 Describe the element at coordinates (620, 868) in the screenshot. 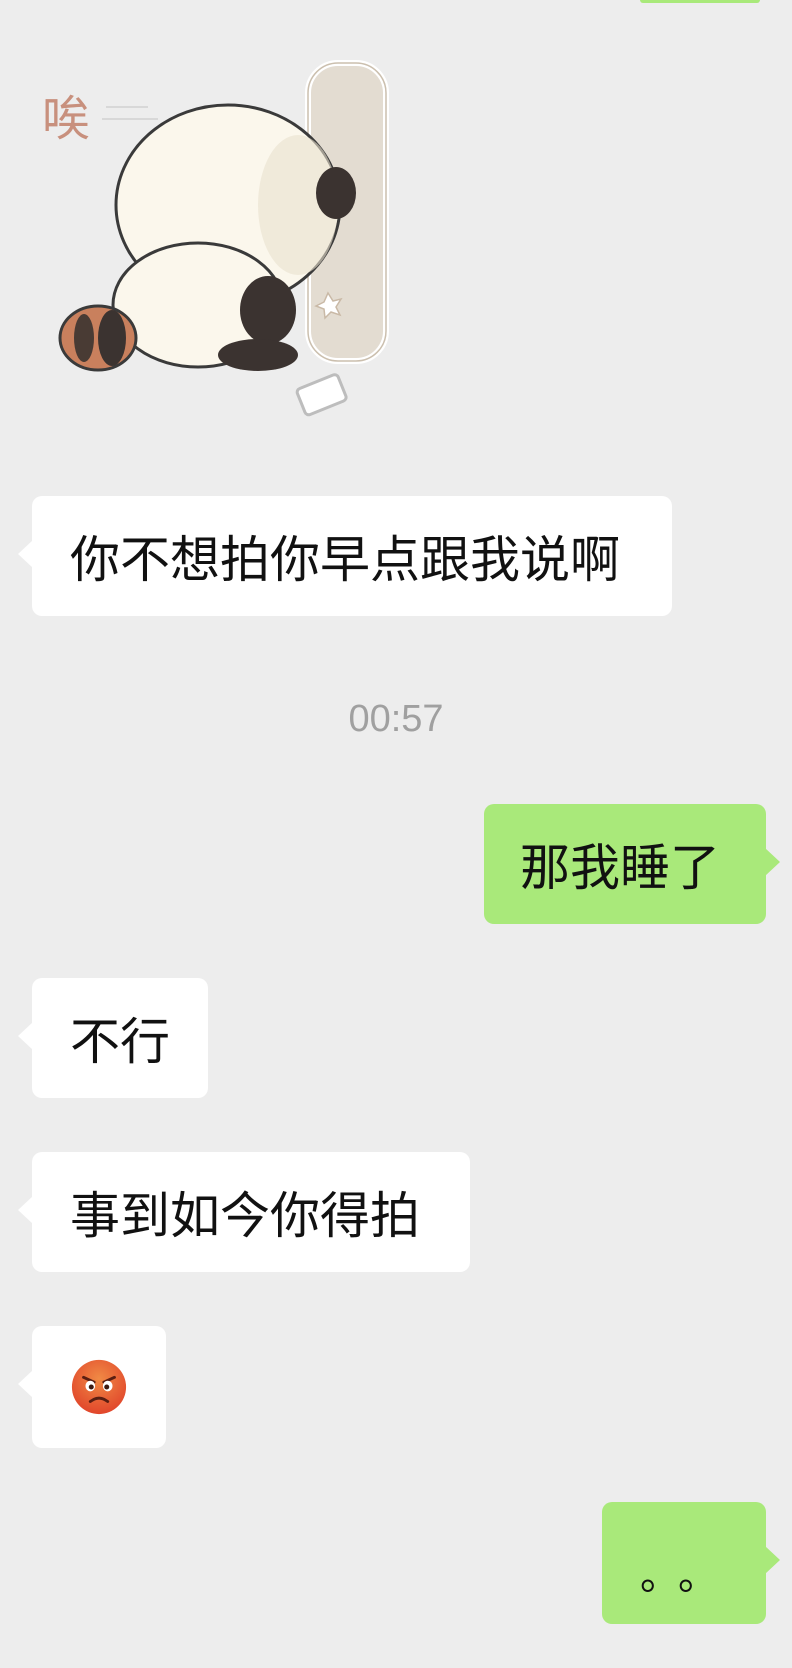

I see `message-text: 那我睡了` at that location.